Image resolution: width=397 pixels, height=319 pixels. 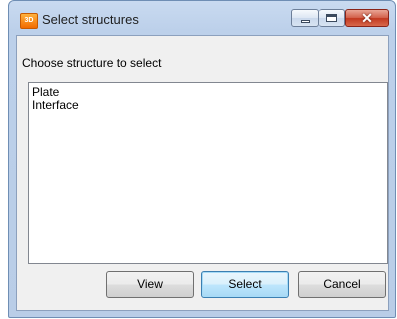 What do you see at coordinates (245, 284) in the screenshot?
I see `select-button: Select` at bounding box center [245, 284].